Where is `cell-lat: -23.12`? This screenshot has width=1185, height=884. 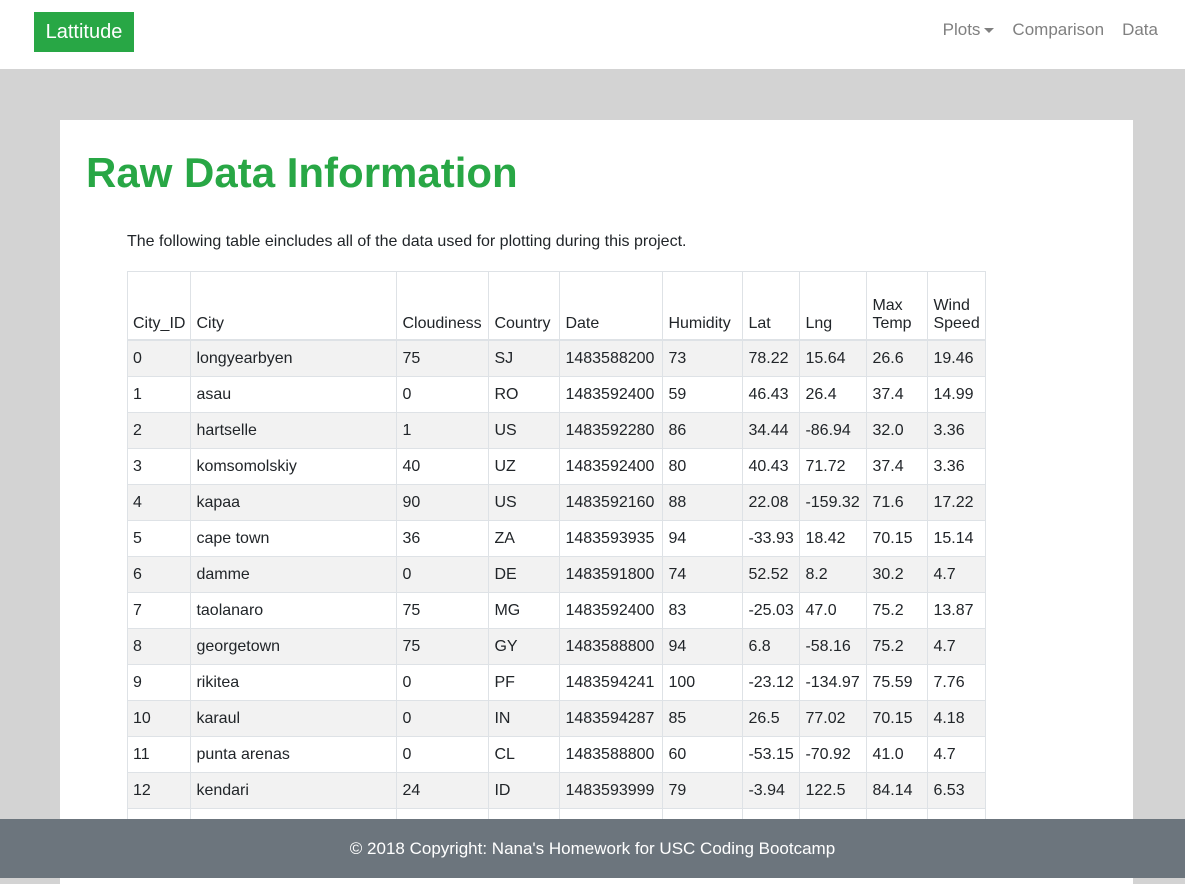
cell-lat: -23.12 is located at coordinates (771, 682).